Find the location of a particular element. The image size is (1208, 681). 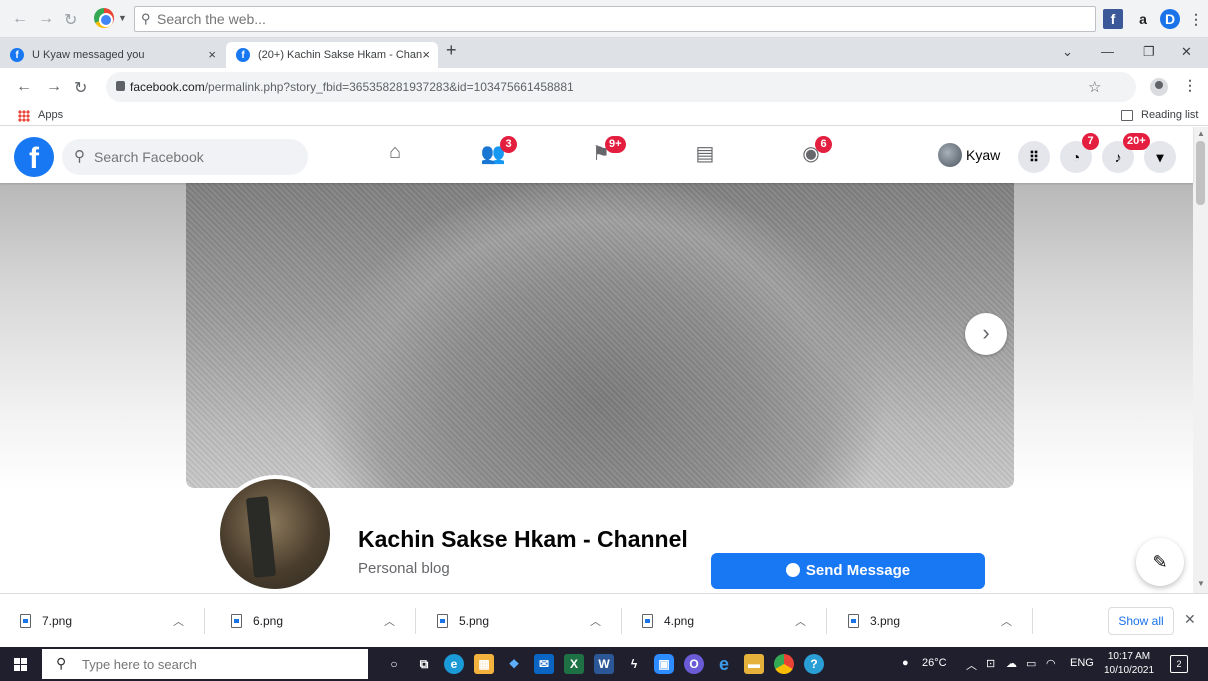

web-search-box: ⚲ is located at coordinates (615, 19).